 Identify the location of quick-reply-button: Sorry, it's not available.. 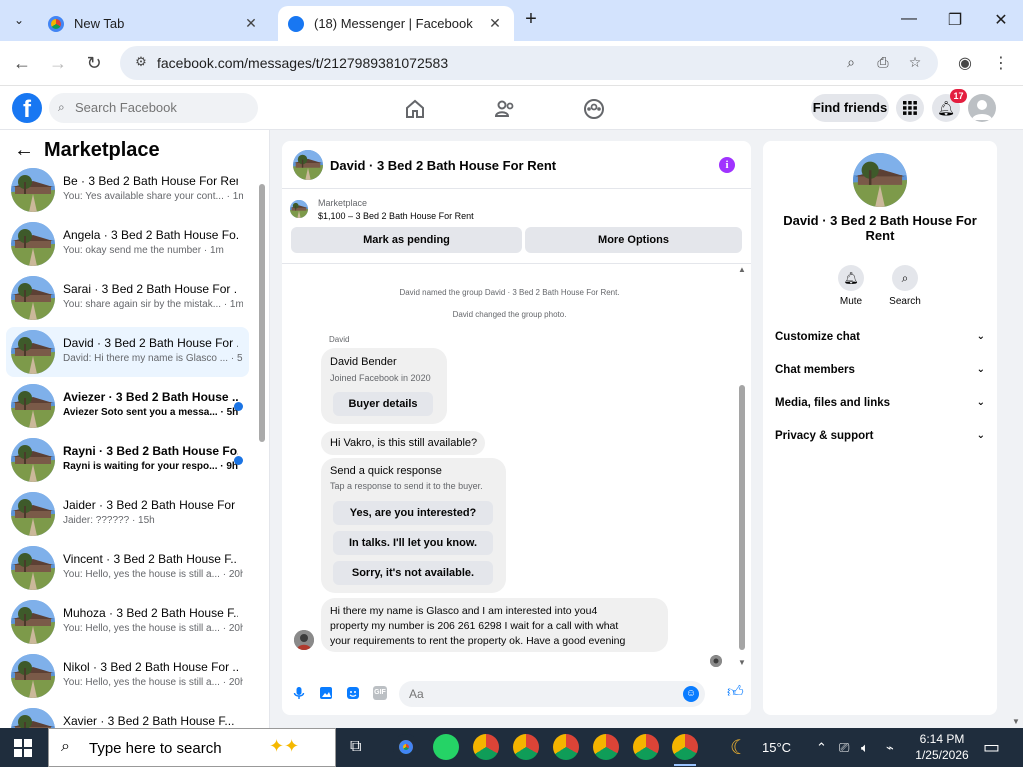
(413, 573).